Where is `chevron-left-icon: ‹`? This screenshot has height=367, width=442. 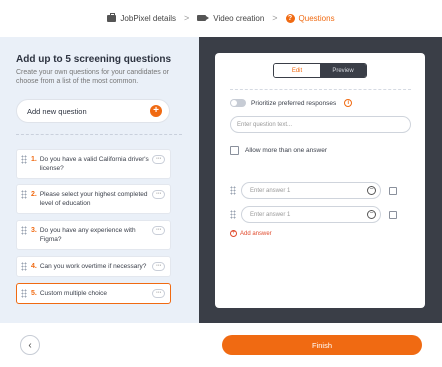 chevron-left-icon: ‹ is located at coordinates (30, 345).